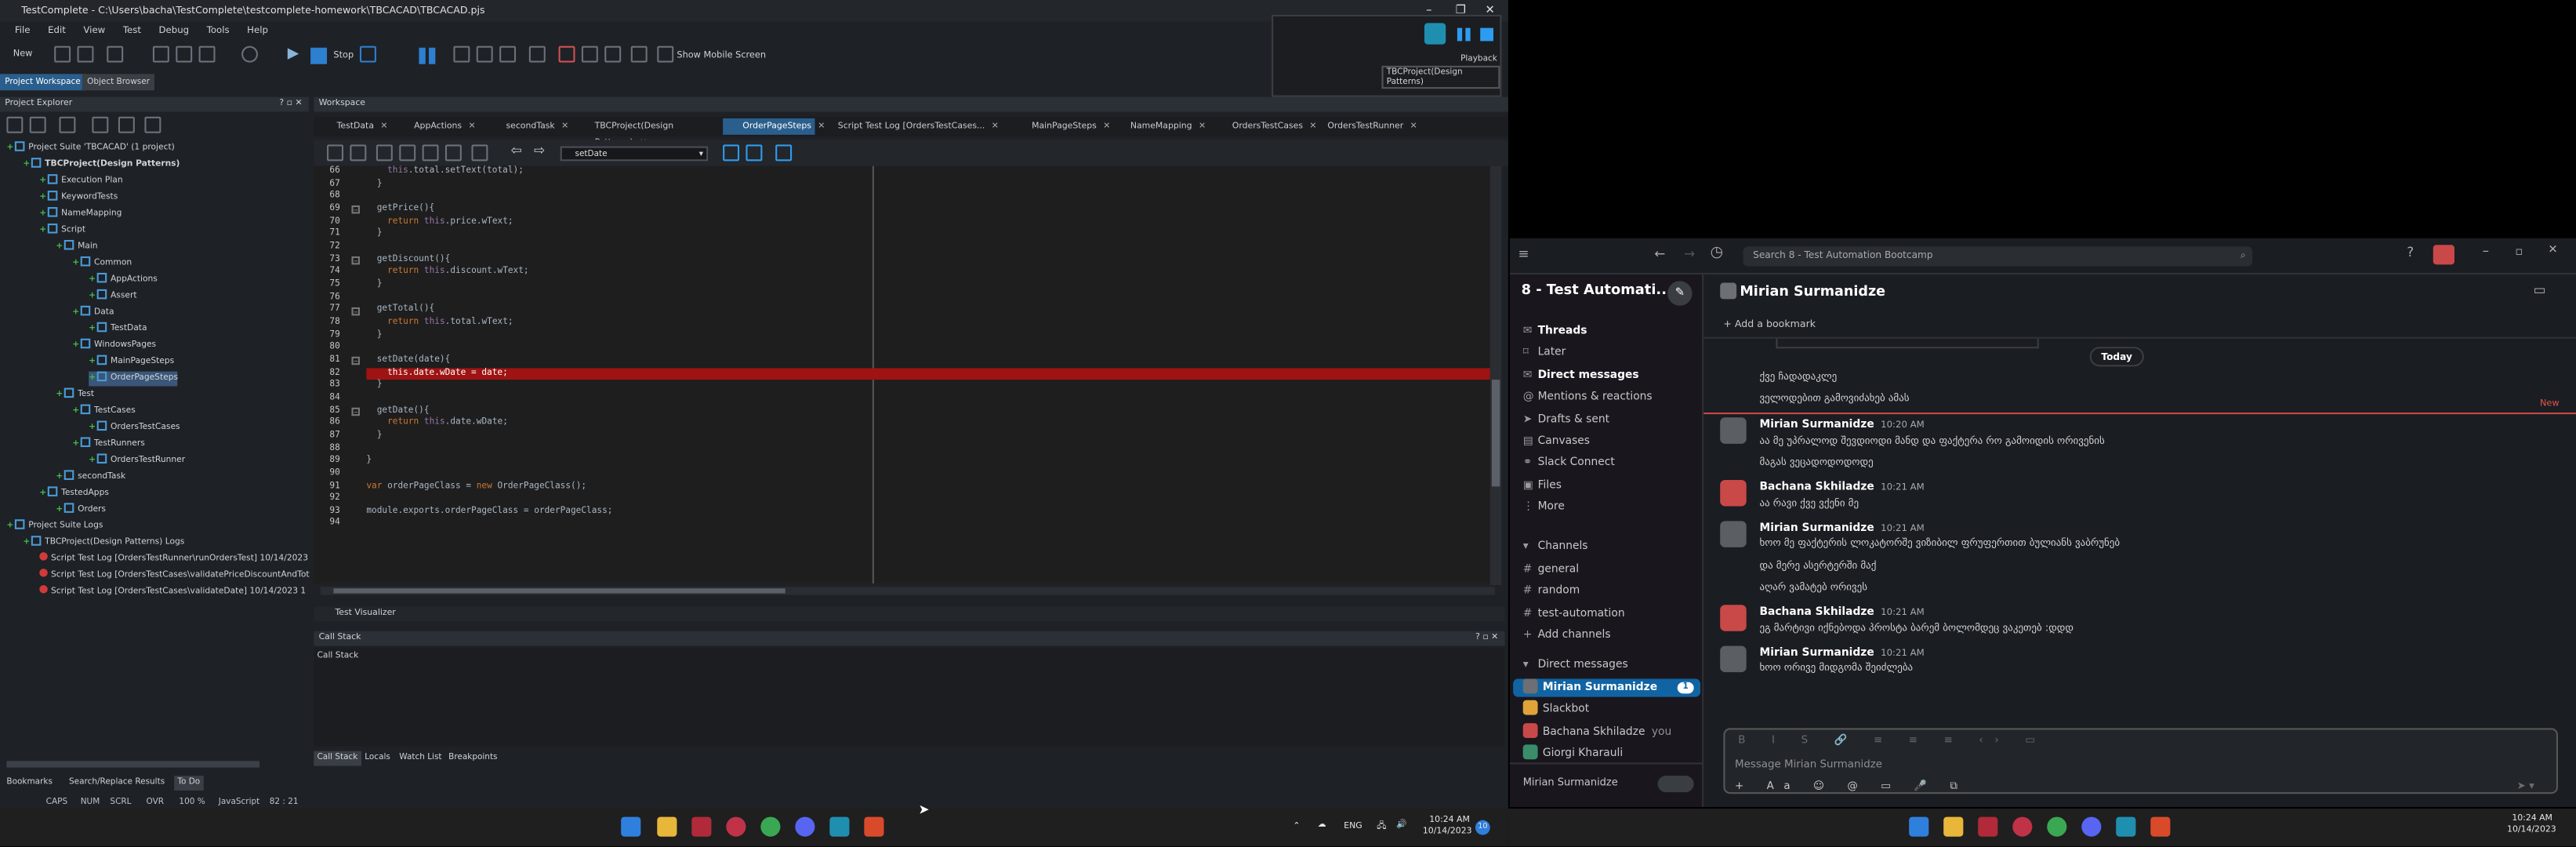 The image size is (2576, 847). Describe the element at coordinates (539, 150) in the screenshot. I see `nav-forward-icon: ⇨` at that location.